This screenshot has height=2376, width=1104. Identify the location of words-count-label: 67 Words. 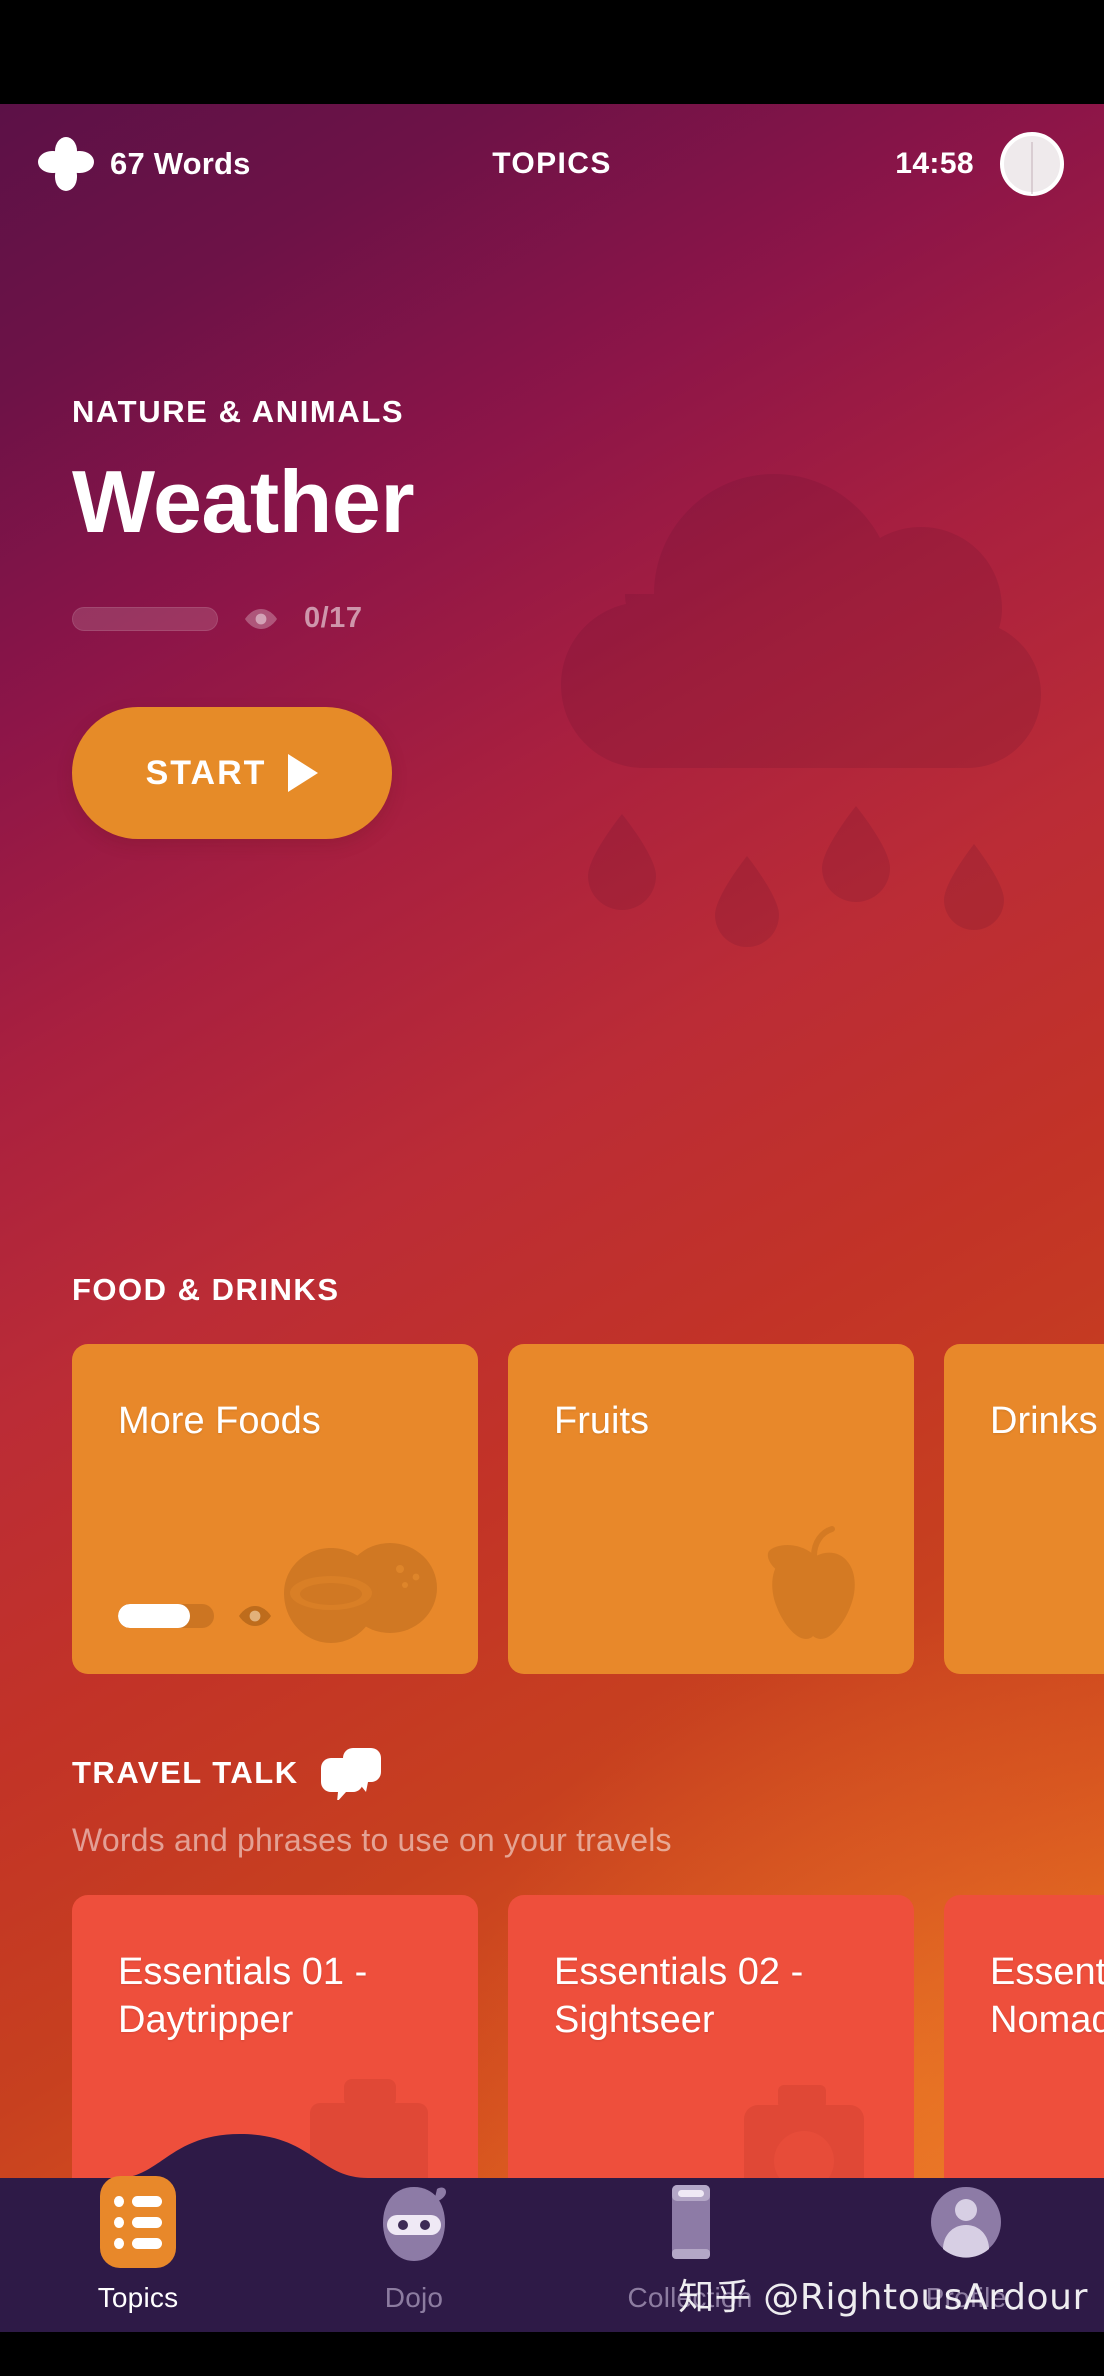
(180, 163).